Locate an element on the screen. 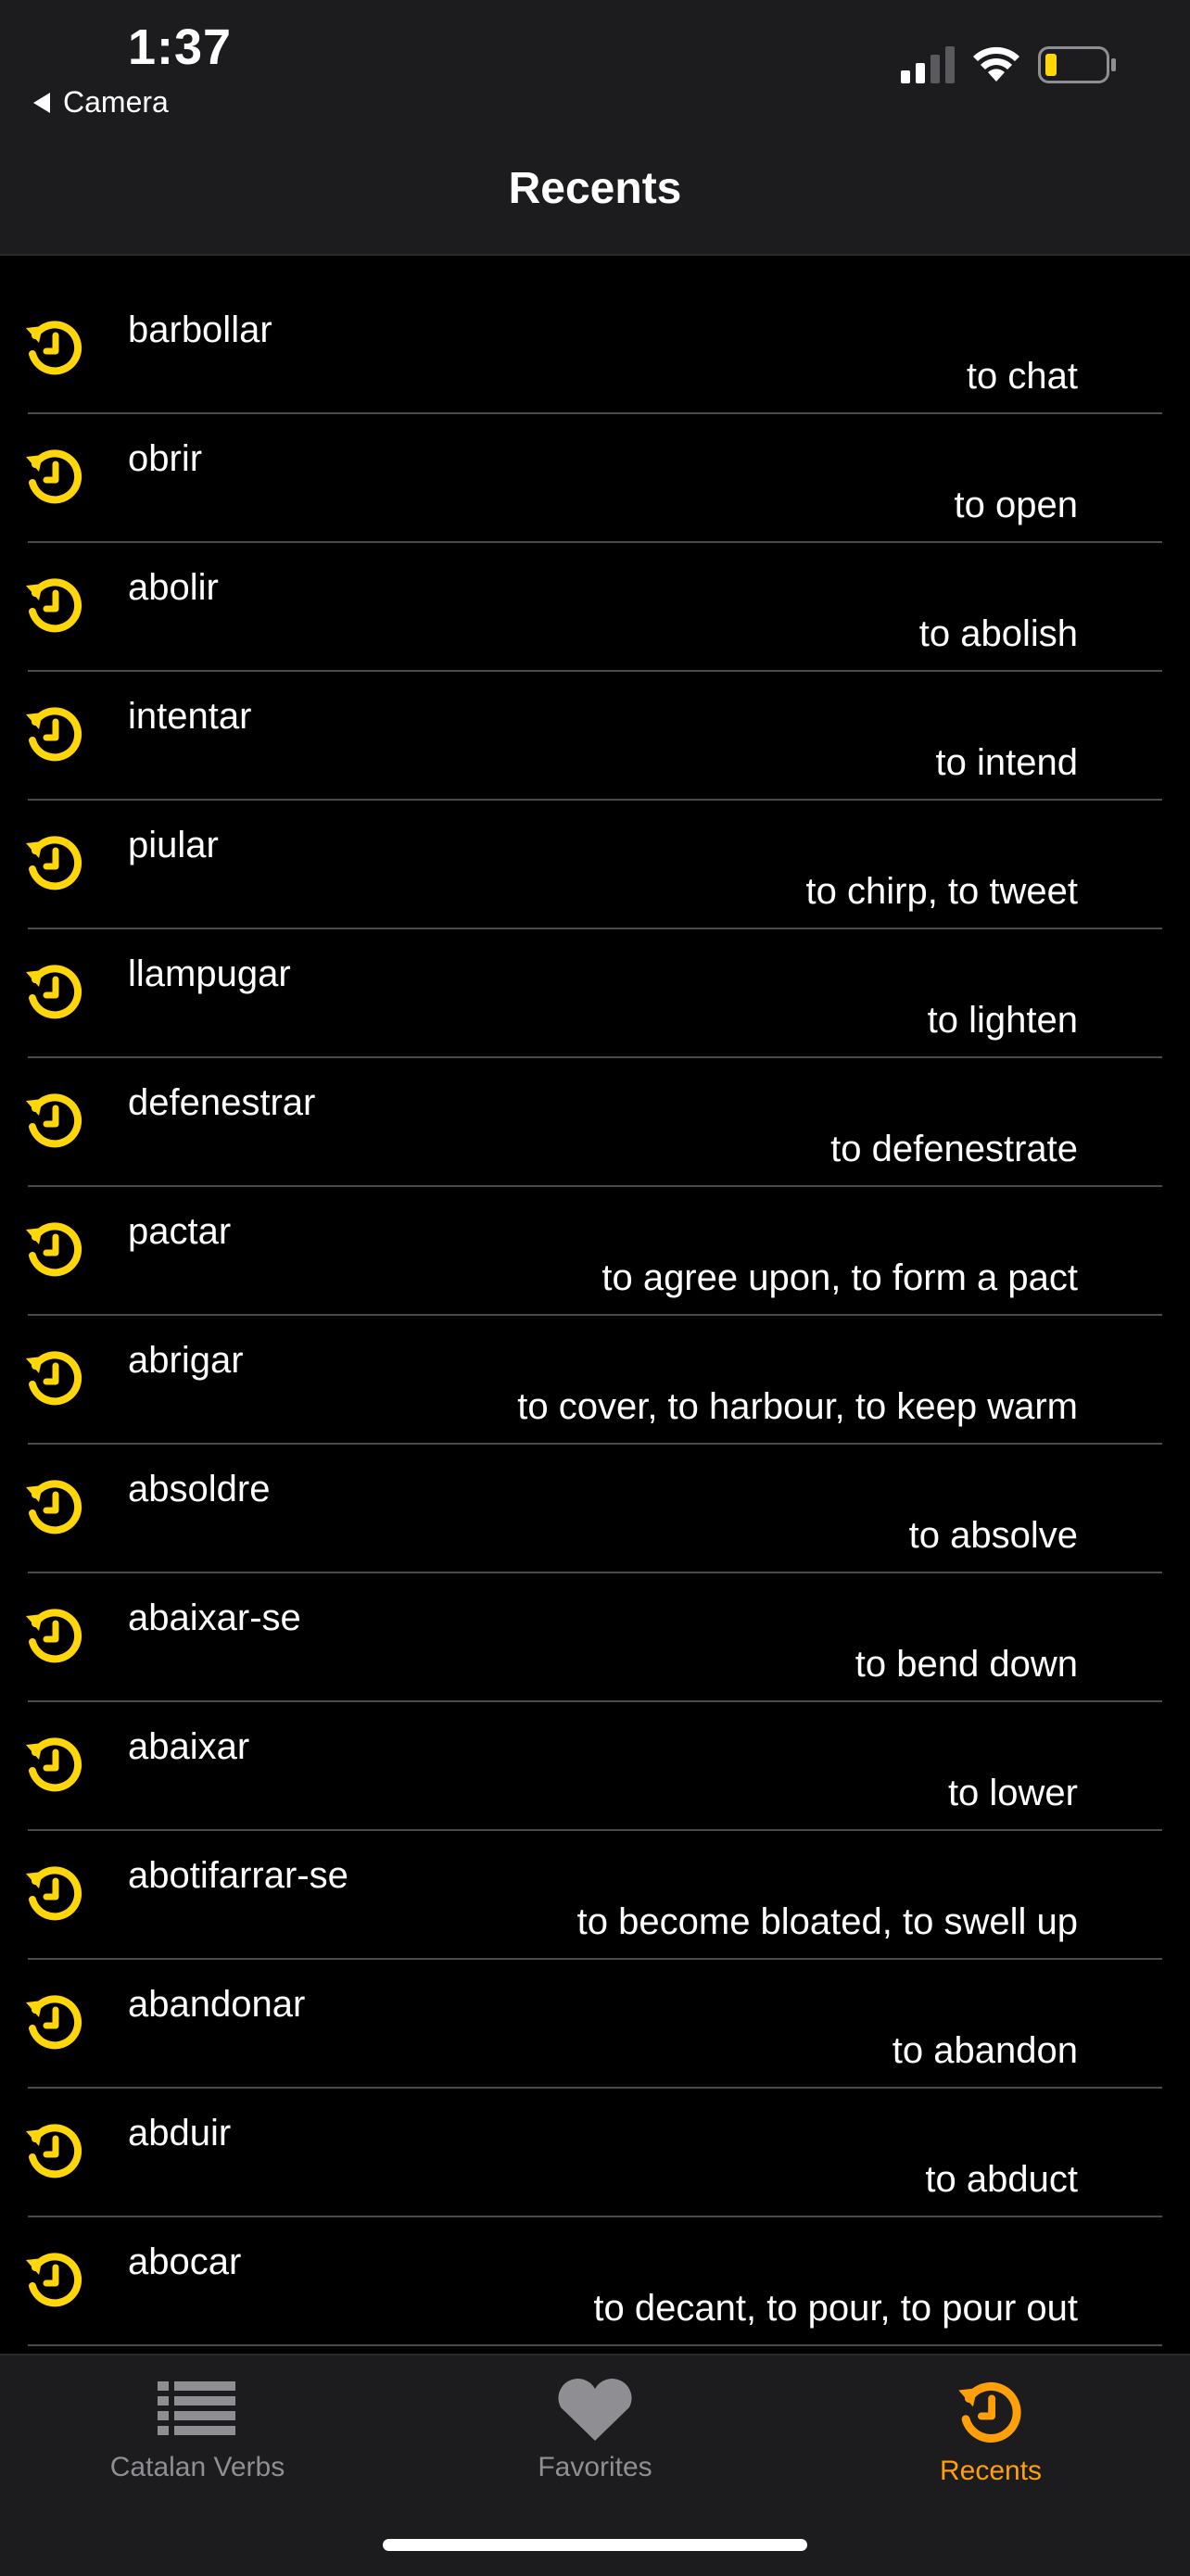 This screenshot has width=1190, height=2576. verb-label: abaixar-se is located at coordinates (214, 1618).